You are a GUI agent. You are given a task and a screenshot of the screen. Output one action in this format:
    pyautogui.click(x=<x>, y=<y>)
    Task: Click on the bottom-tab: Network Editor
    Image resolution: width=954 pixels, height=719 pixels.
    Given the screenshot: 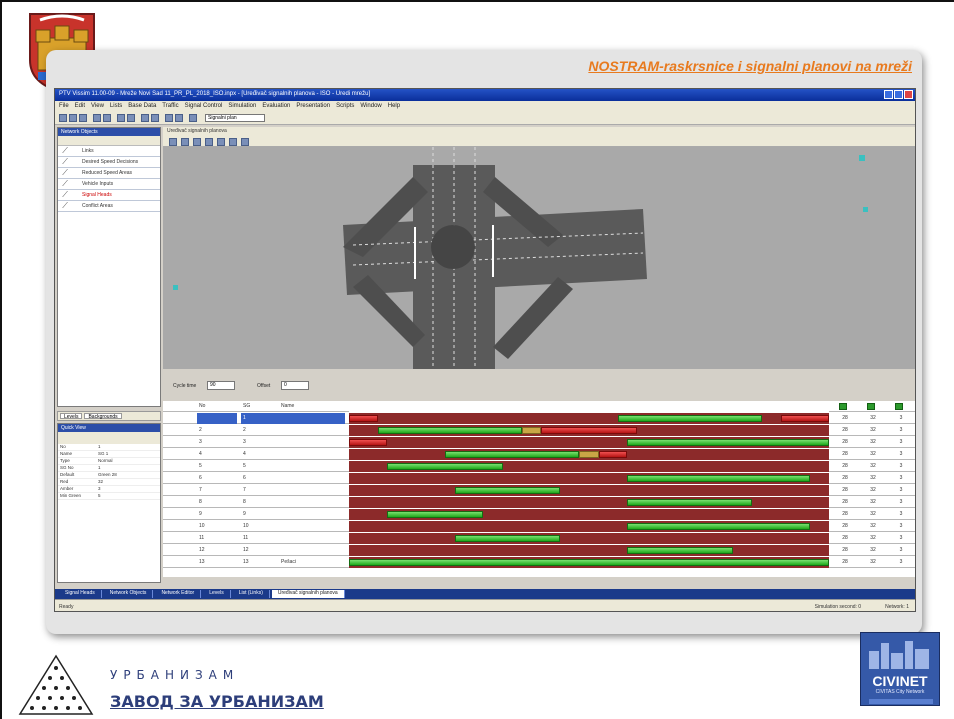 What is the action you would take?
    pyautogui.click(x=178, y=594)
    